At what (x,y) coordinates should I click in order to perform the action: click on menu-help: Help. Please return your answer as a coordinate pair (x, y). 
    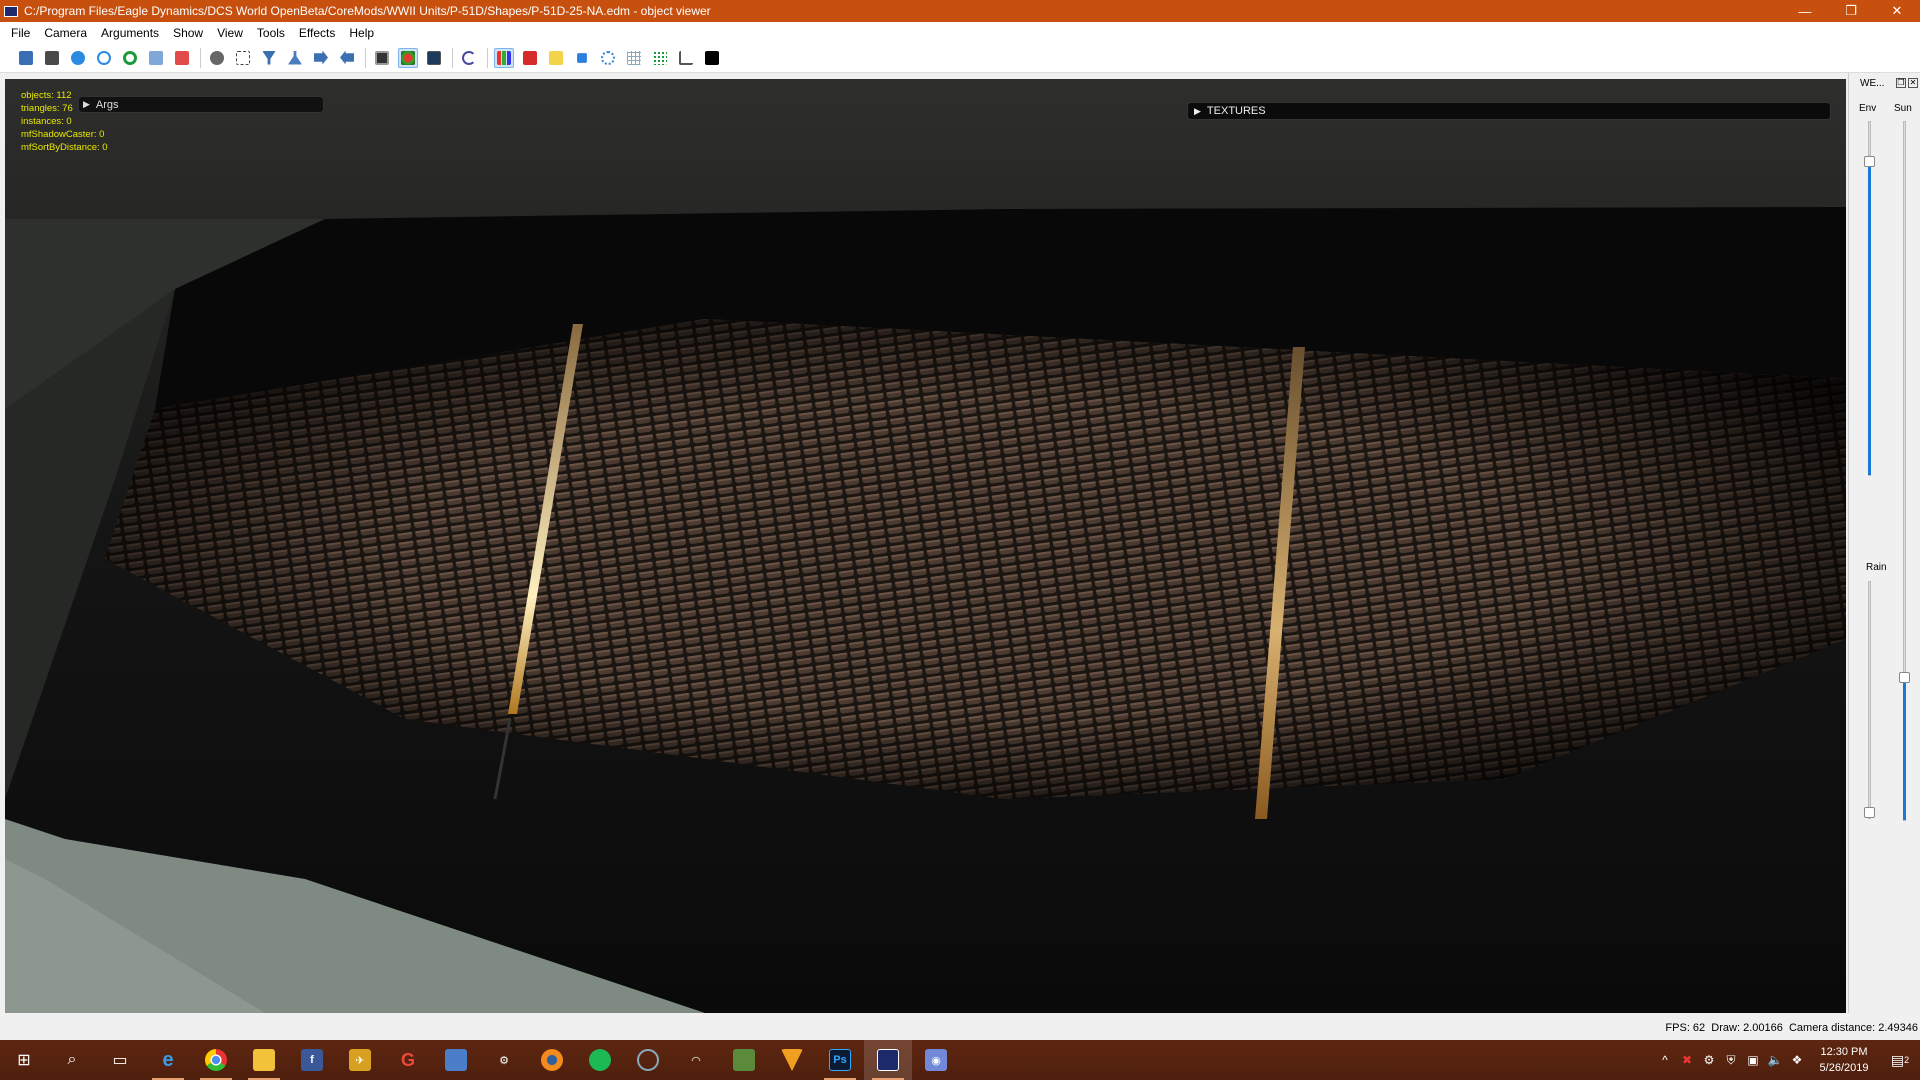
    Looking at the image, I should click on (361, 33).